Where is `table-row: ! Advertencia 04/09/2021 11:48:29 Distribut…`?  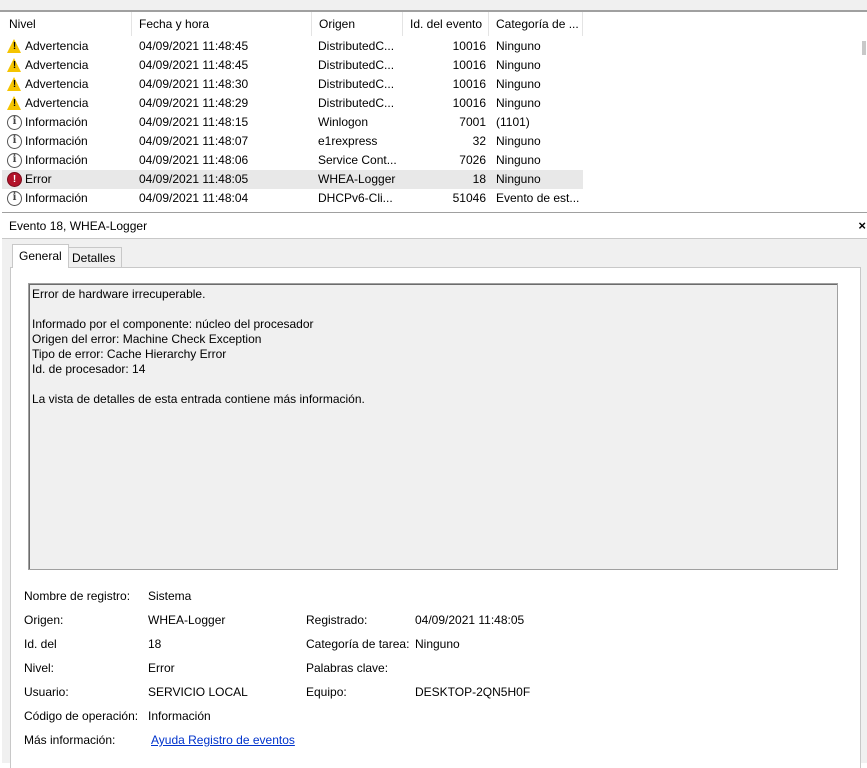 table-row: ! Advertencia 04/09/2021 11:48:29 Distribut… is located at coordinates (292, 103).